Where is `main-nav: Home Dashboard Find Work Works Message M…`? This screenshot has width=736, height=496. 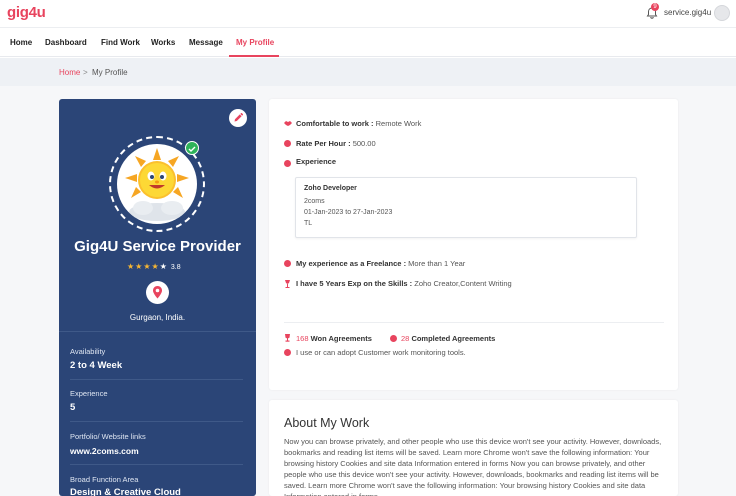 main-nav: Home Dashboard Find Work Works Message M… is located at coordinates (368, 43).